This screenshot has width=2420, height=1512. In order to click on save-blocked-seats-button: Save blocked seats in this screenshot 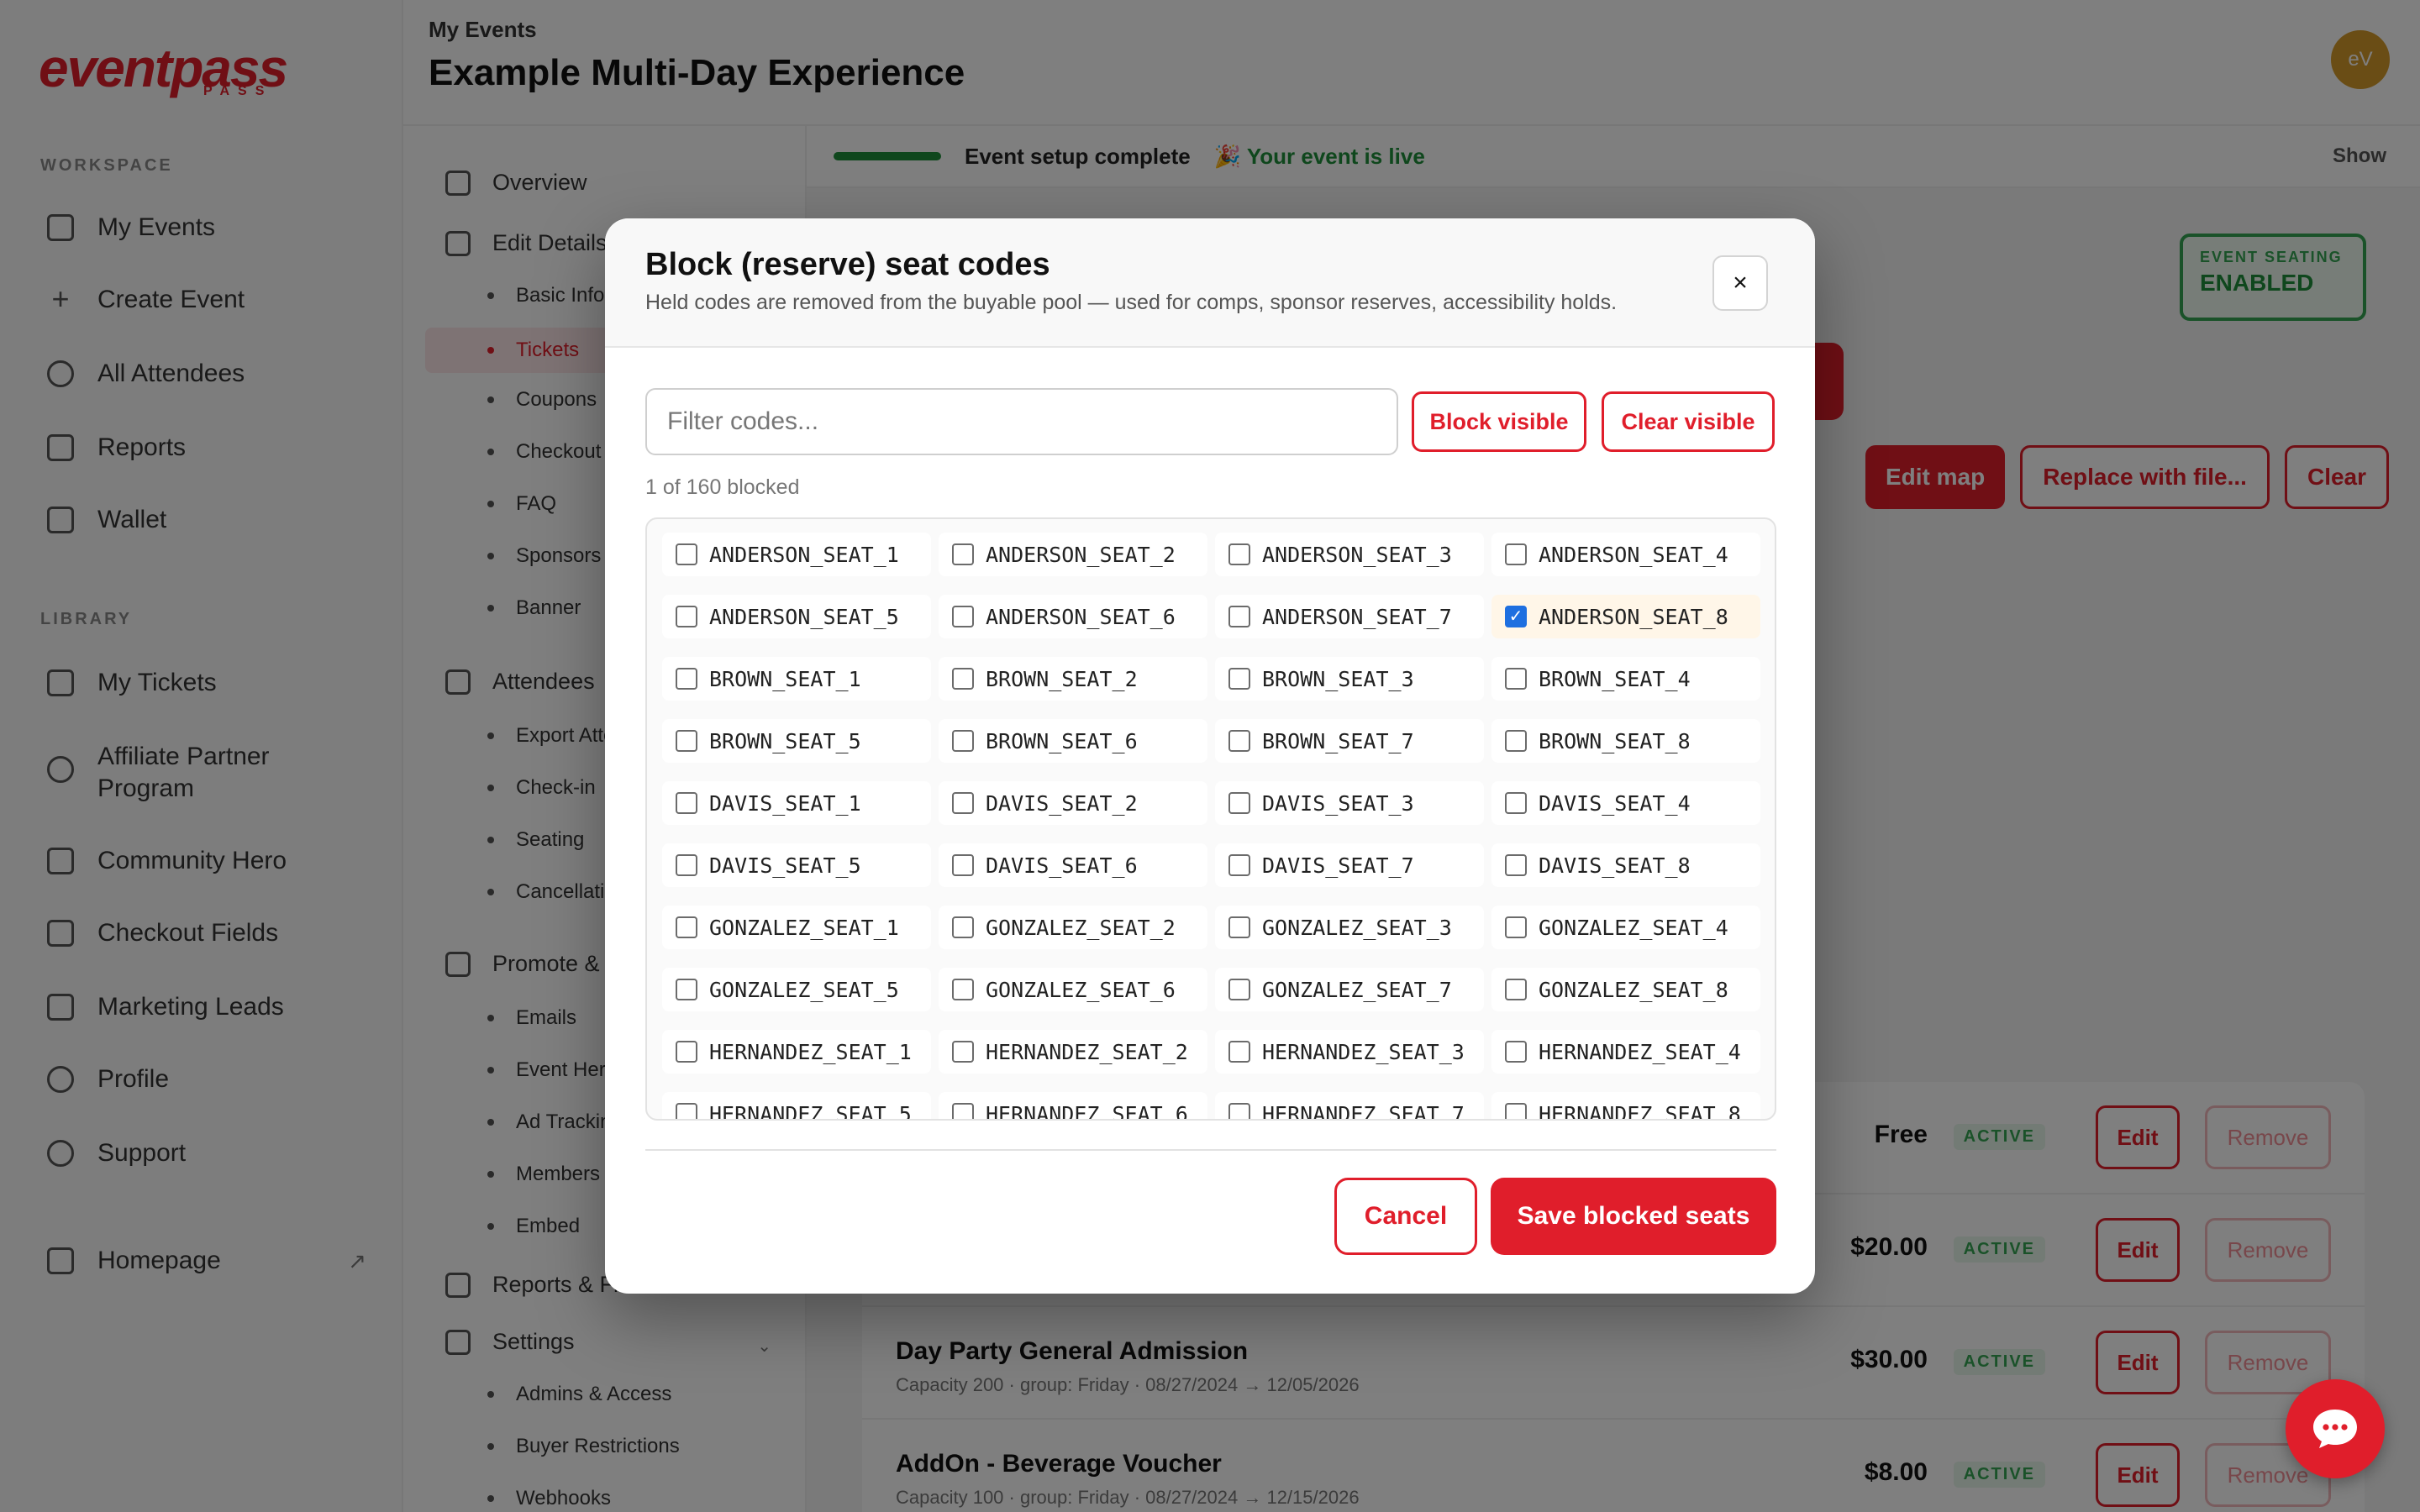, I will do `click(1633, 1216)`.